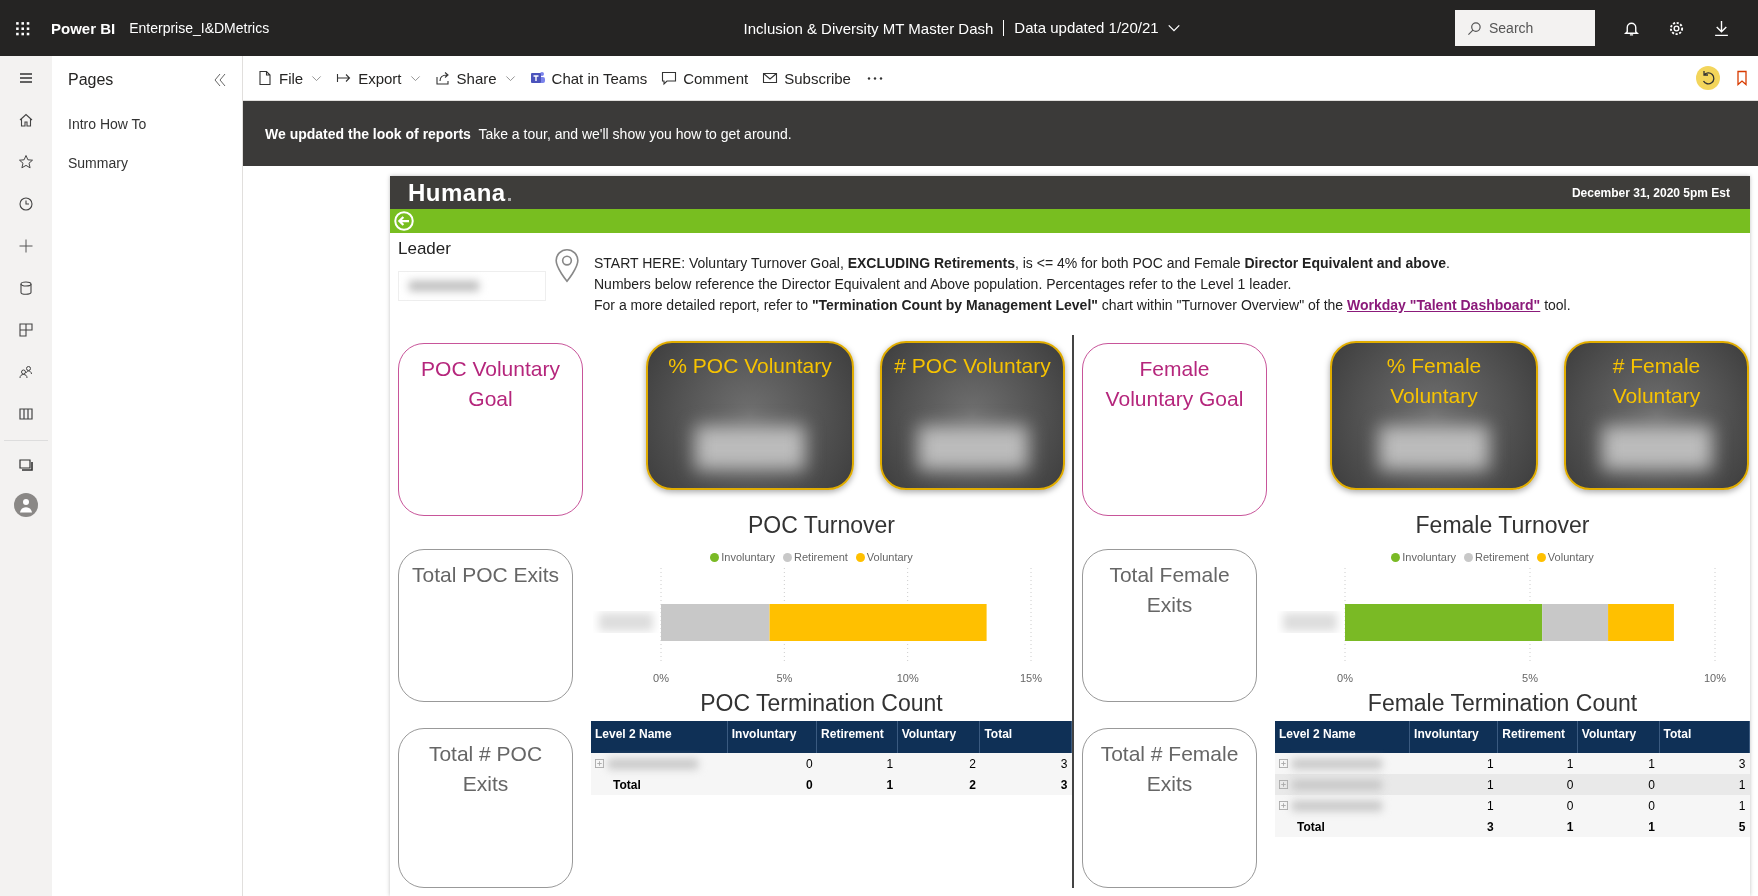 The width and height of the screenshot is (1758, 896). What do you see at coordinates (83, 28) in the screenshot?
I see `app-name: Power BI` at bounding box center [83, 28].